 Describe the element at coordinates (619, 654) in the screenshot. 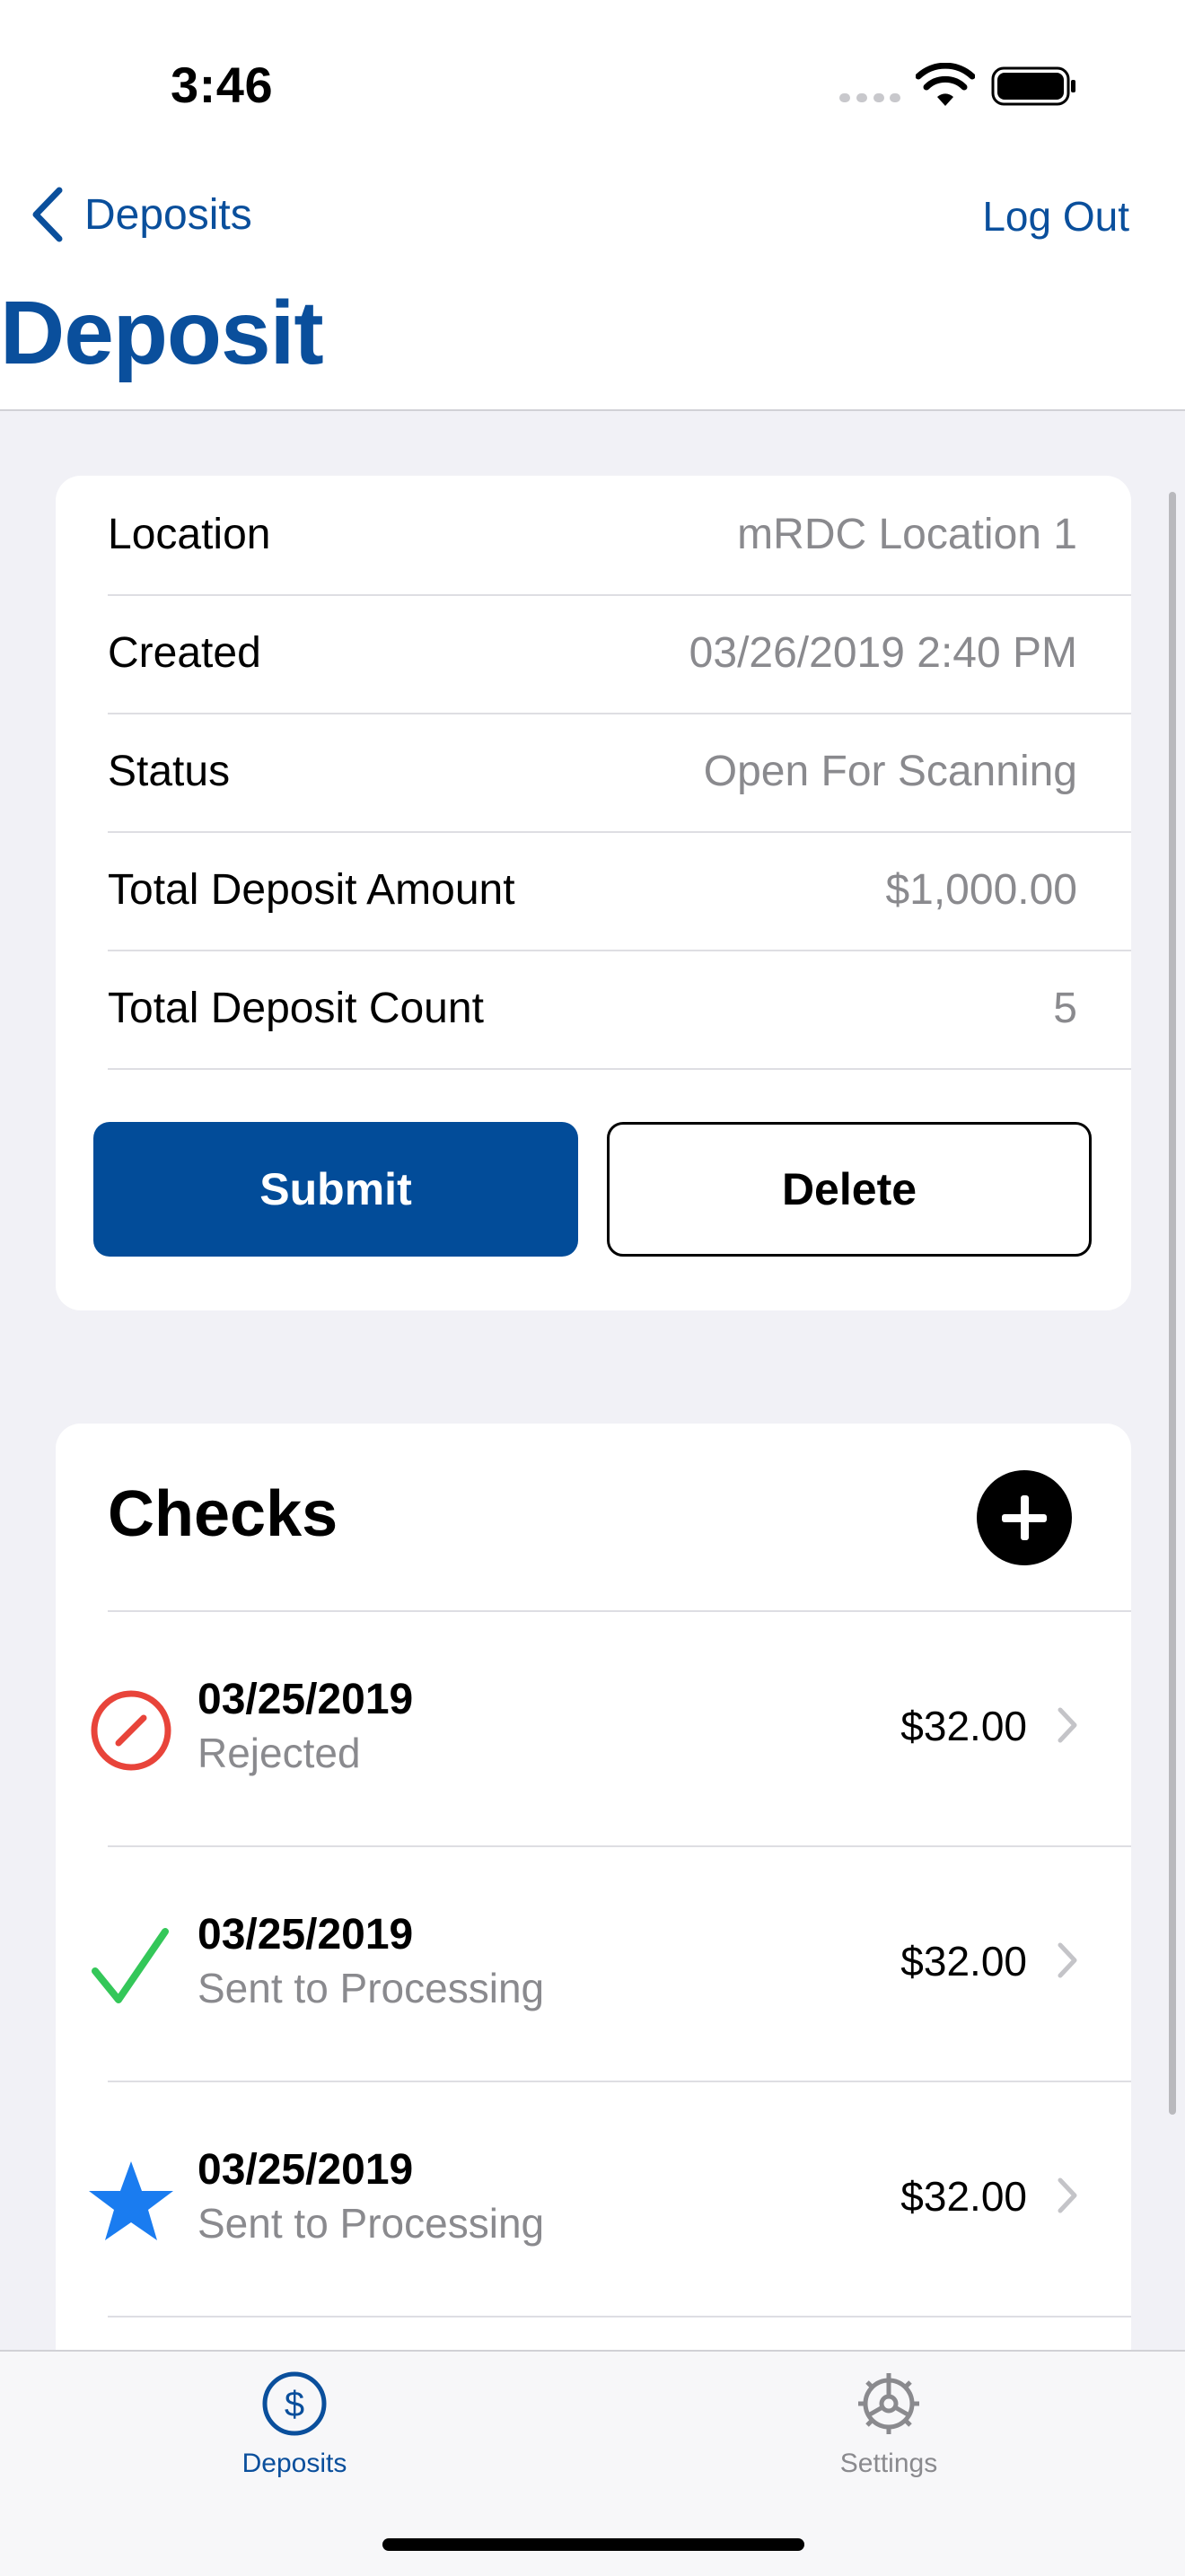

I see `detail-row-created: Created 03/26/2019 2:40 PM` at that location.